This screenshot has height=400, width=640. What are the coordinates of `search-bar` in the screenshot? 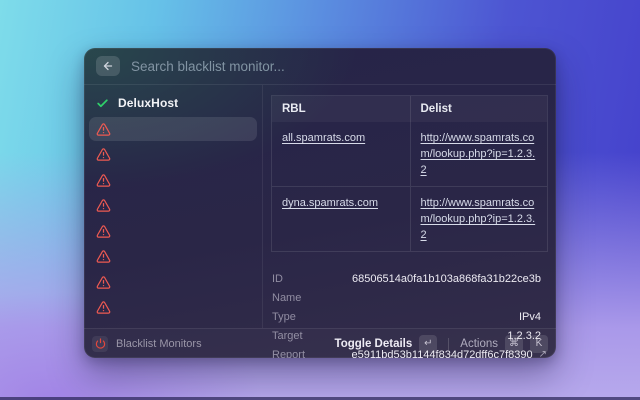 It's located at (320, 66).